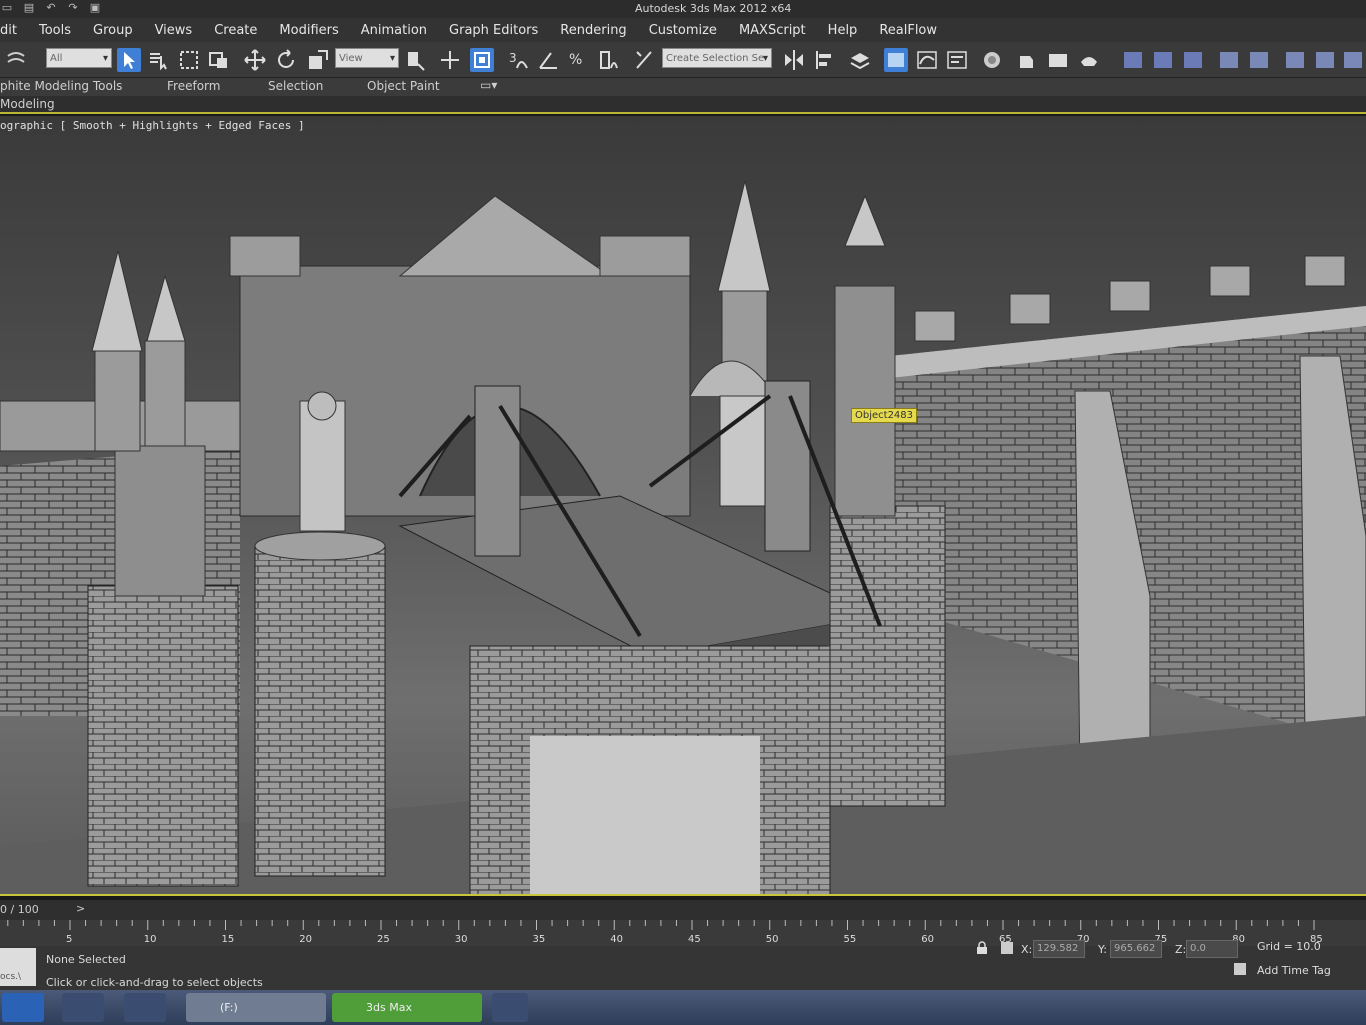 This screenshot has height=1025, width=1366. What do you see at coordinates (884, 415) in the screenshot?
I see `object-name-tooltip: Object2483` at bounding box center [884, 415].